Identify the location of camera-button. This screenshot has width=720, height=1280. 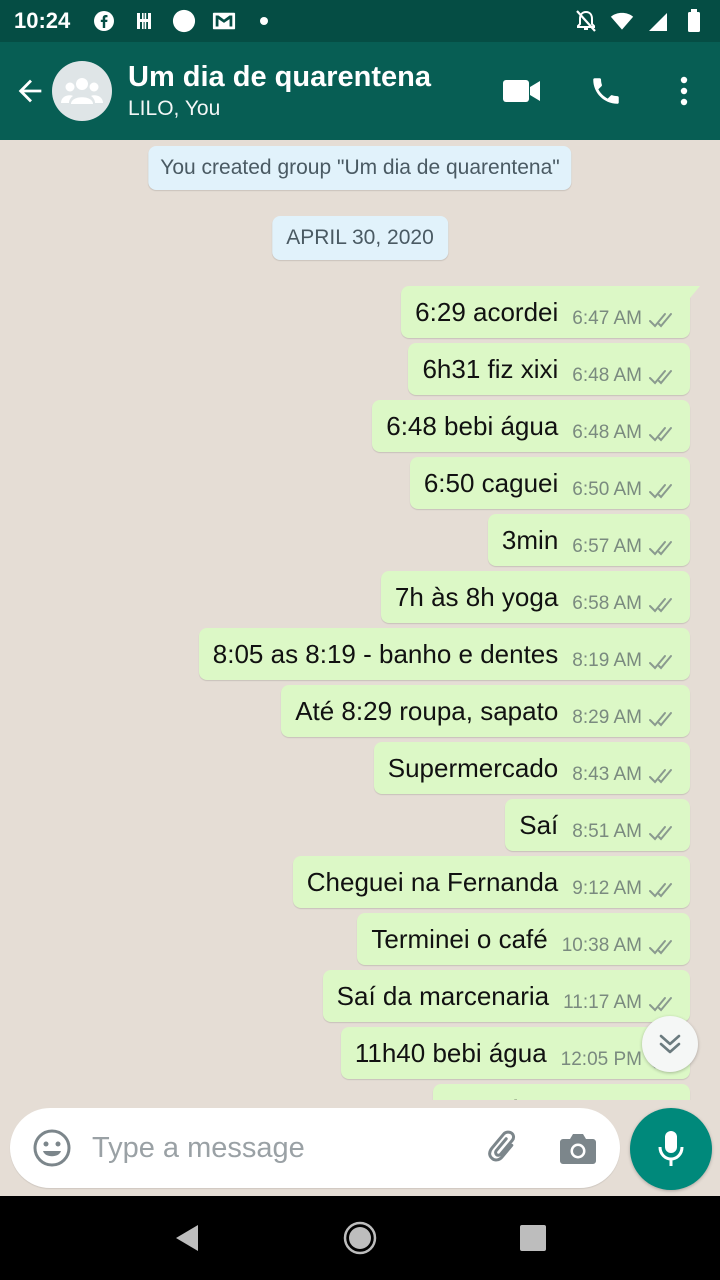
(578, 1148).